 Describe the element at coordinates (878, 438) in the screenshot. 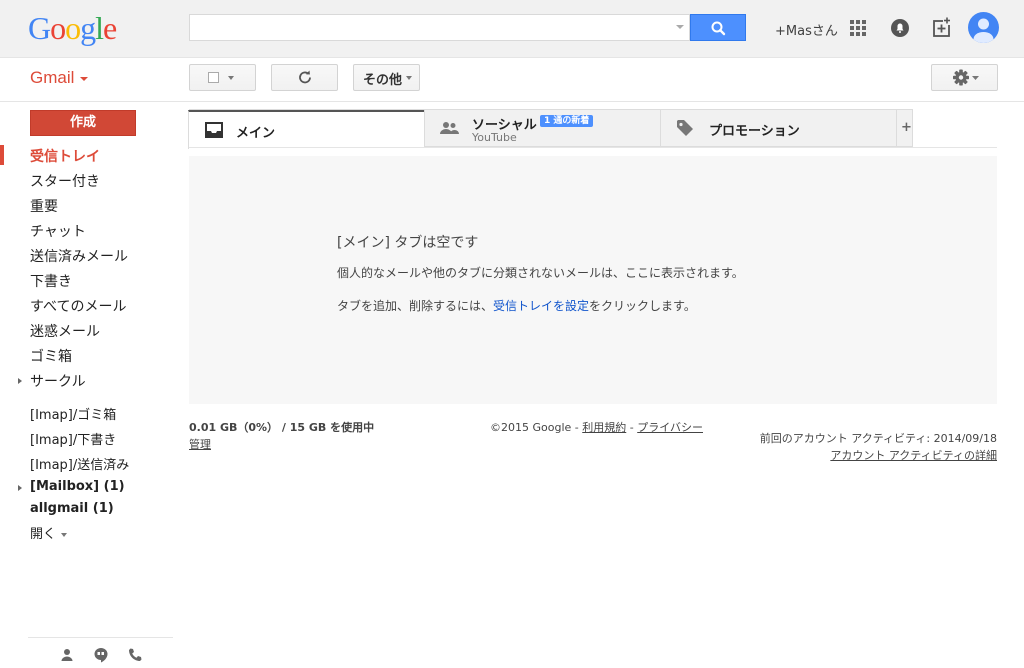

I see `last-activity: 前回のアカウント アクティビティ: 2014/09/18` at that location.